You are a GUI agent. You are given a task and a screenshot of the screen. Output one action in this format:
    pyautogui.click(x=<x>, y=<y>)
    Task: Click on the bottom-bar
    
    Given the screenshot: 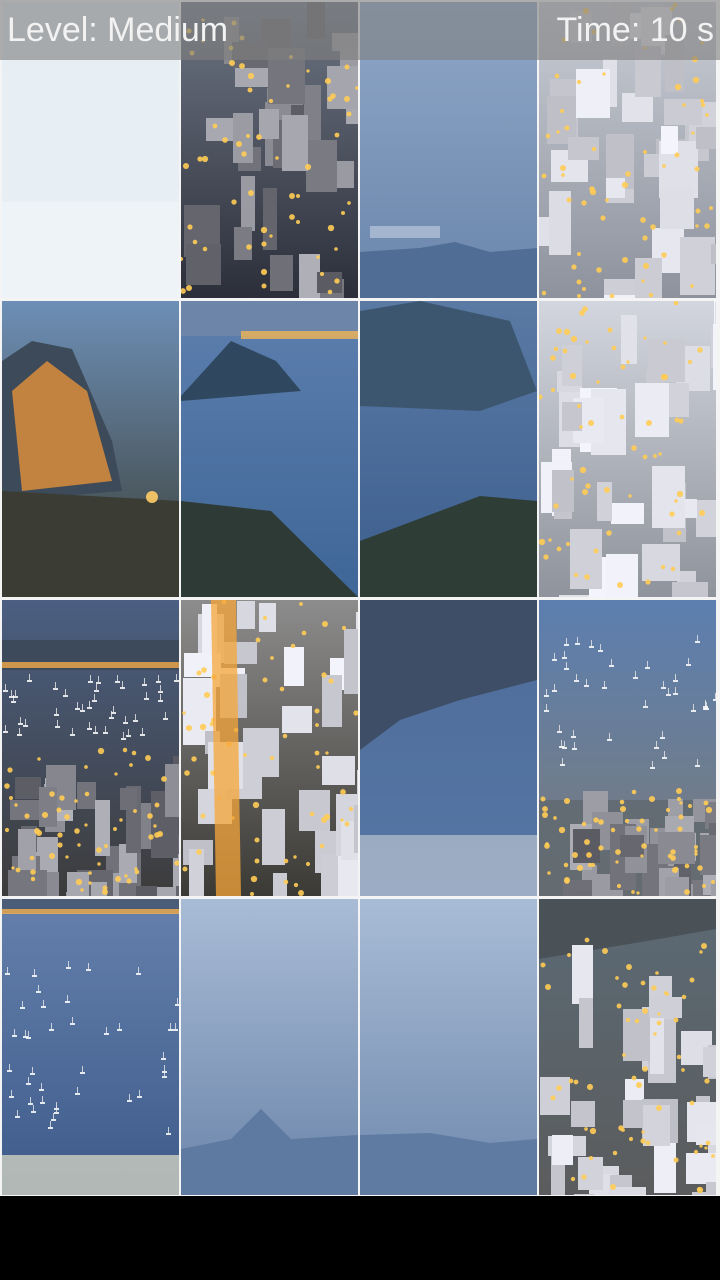 What is the action you would take?
    pyautogui.click(x=360, y=1238)
    